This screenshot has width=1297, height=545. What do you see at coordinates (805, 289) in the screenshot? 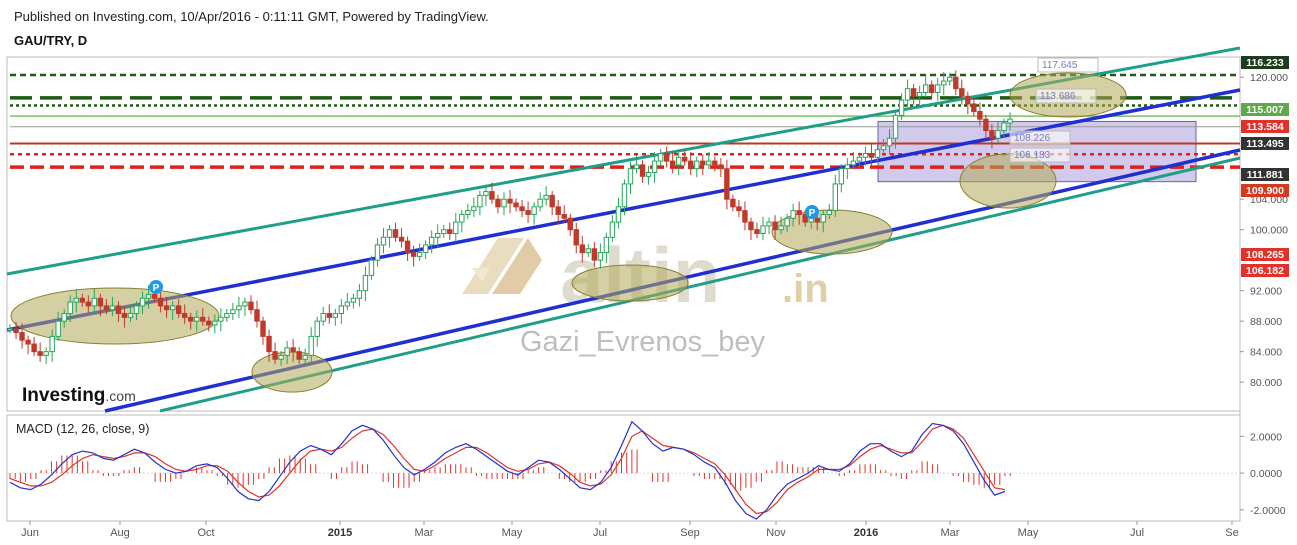
I see `watermark-brand-tld: .in` at bounding box center [805, 289].